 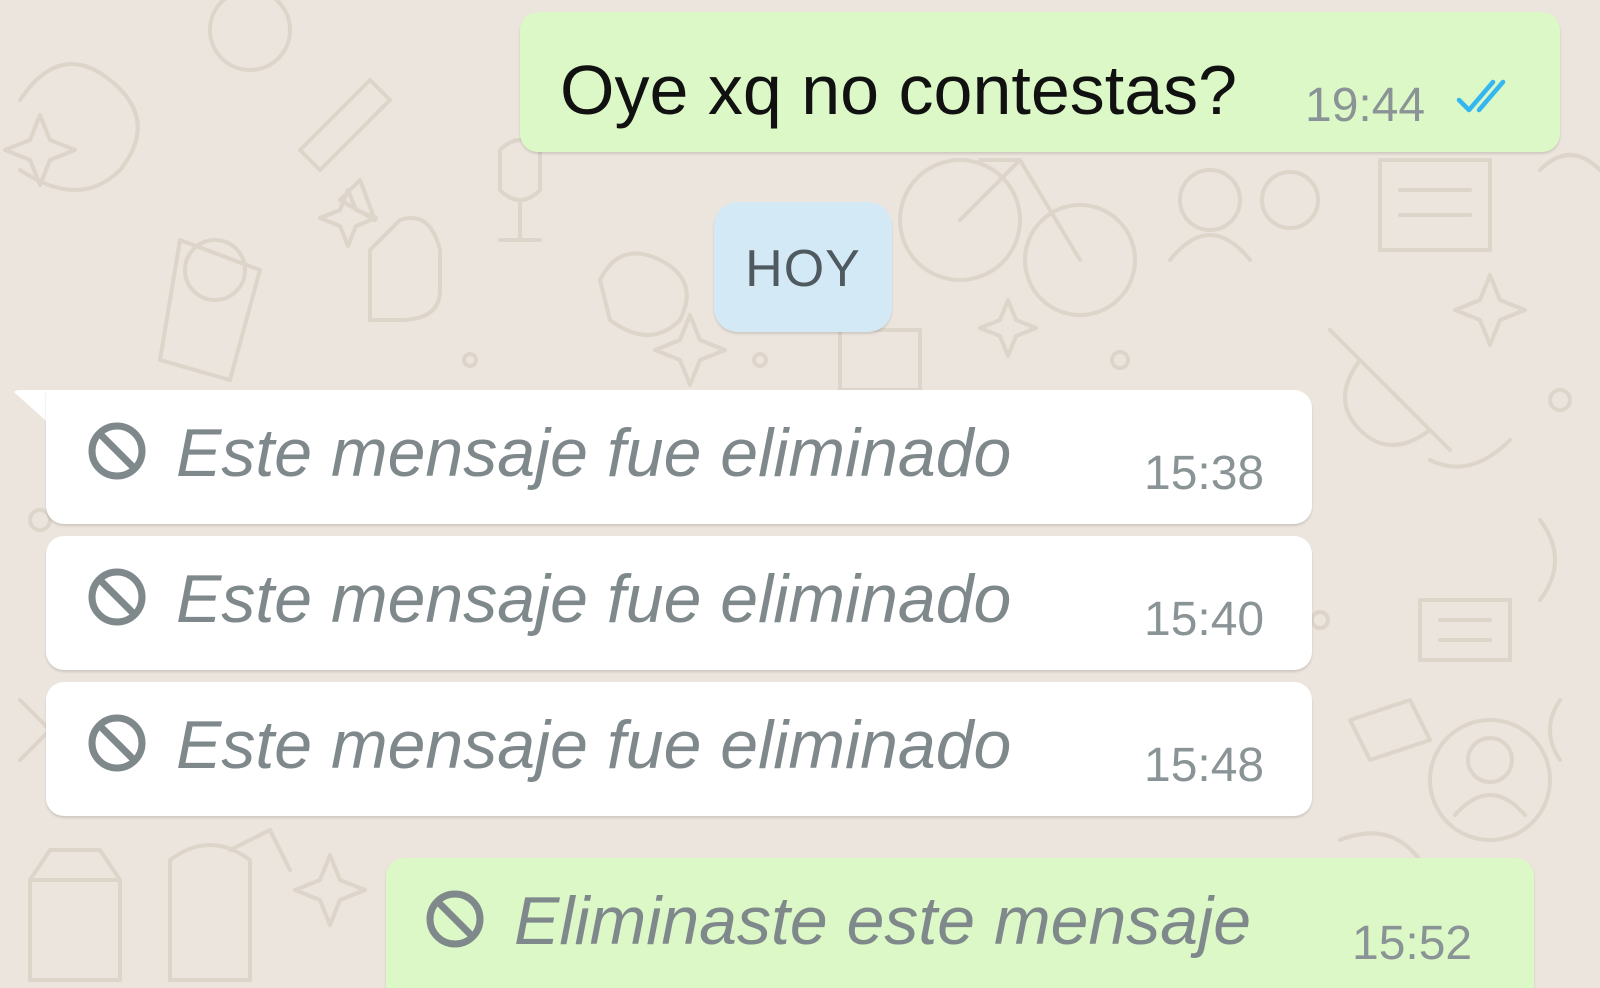 I want to click on message-bubble-incoming: Este mensaje fue eliminado 15:38, so click(x=679, y=457).